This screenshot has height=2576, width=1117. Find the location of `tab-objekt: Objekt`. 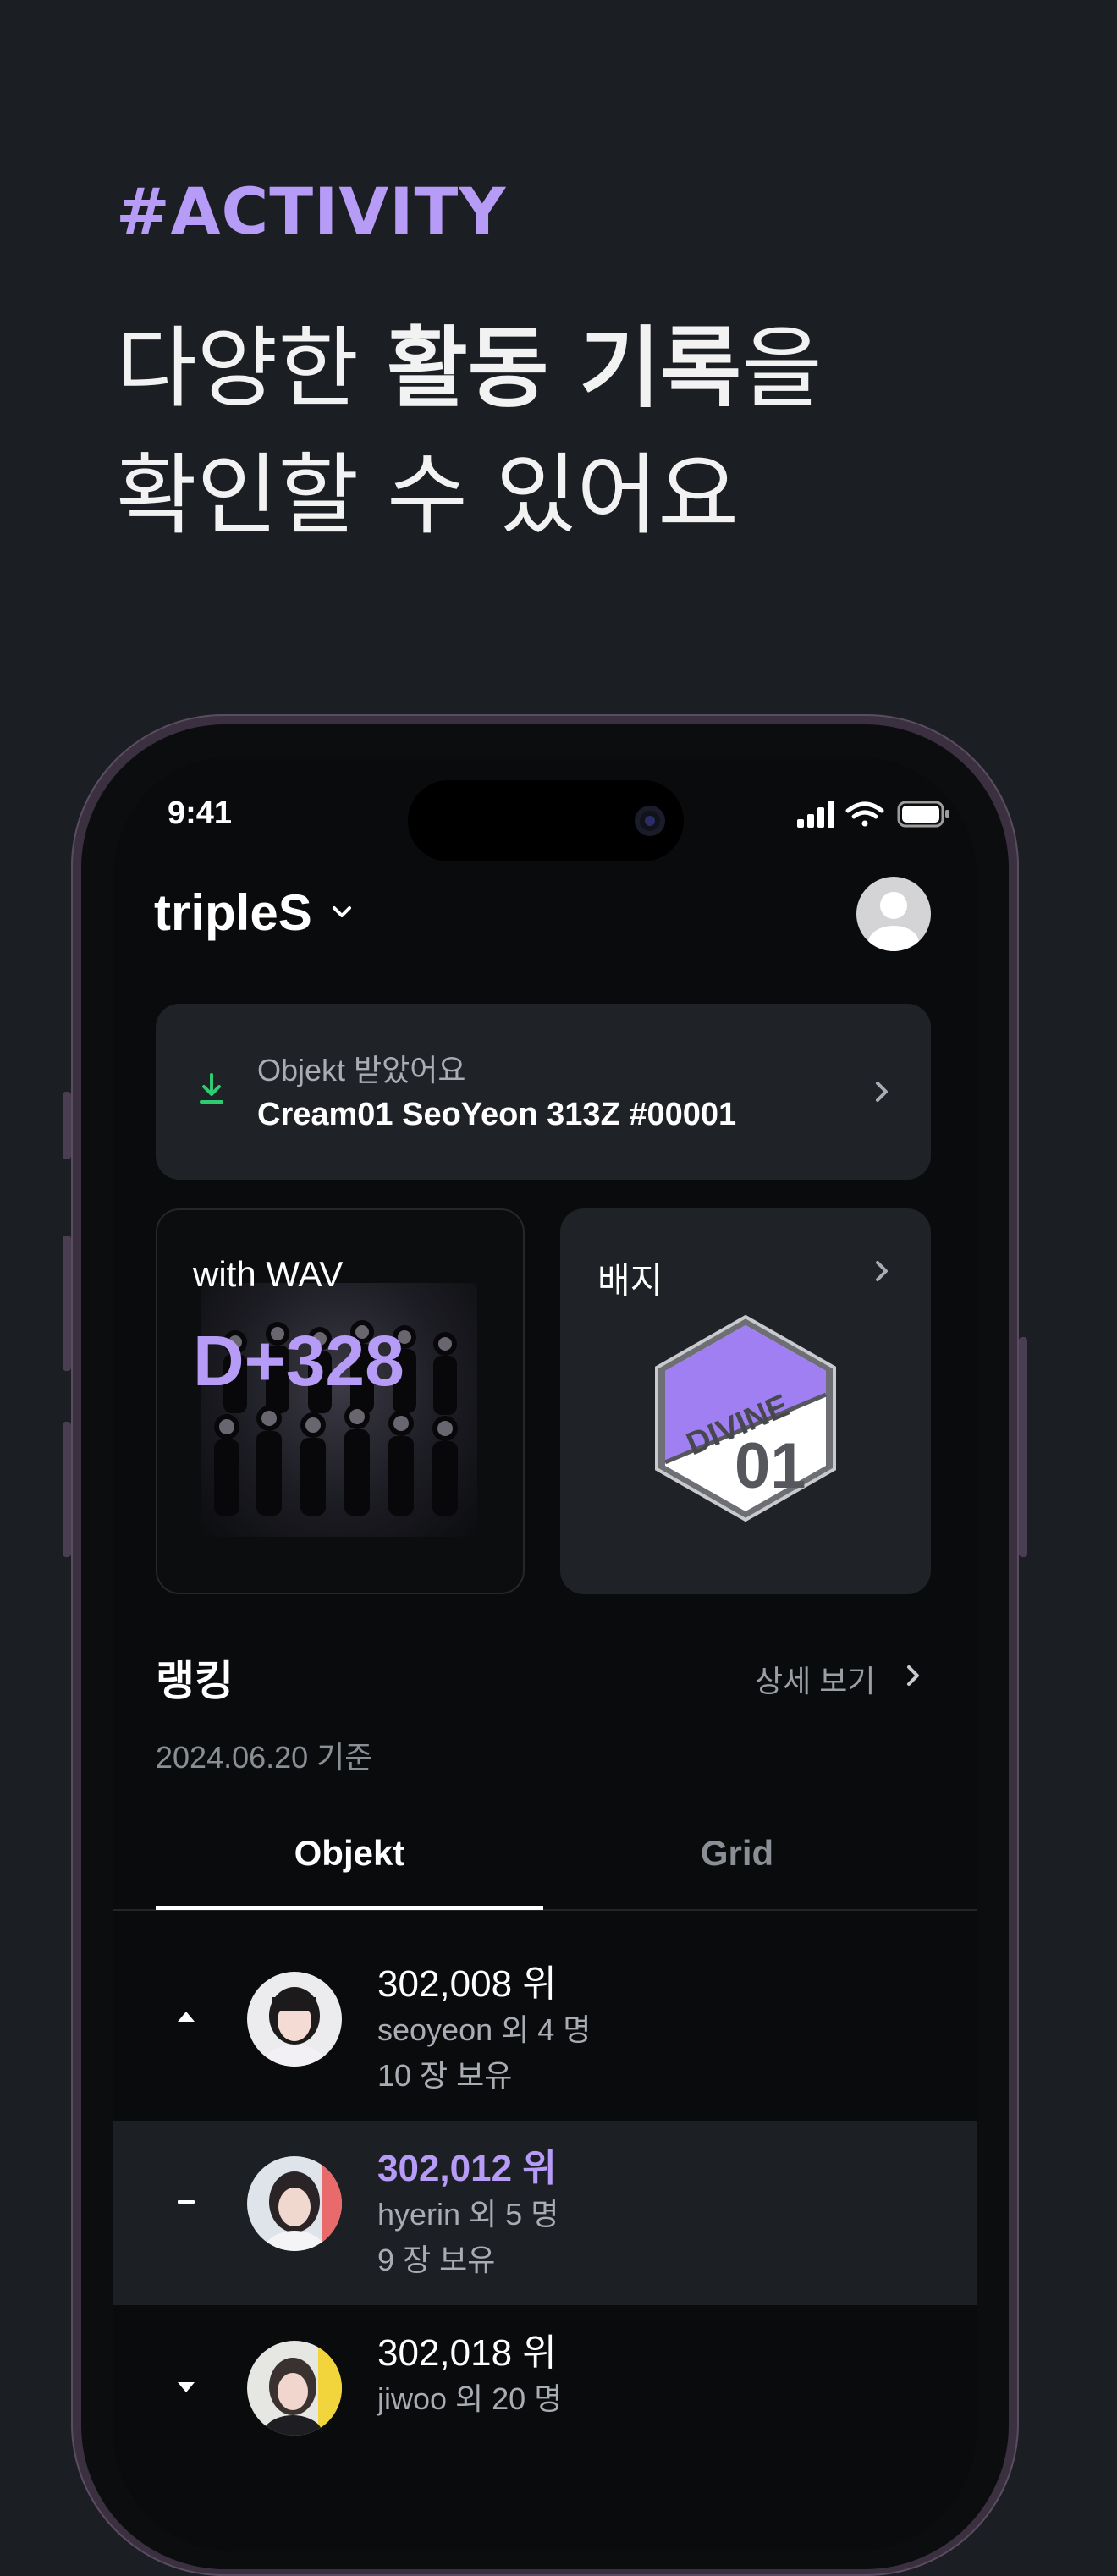

tab-objekt: Objekt is located at coordinates (349, 1853).